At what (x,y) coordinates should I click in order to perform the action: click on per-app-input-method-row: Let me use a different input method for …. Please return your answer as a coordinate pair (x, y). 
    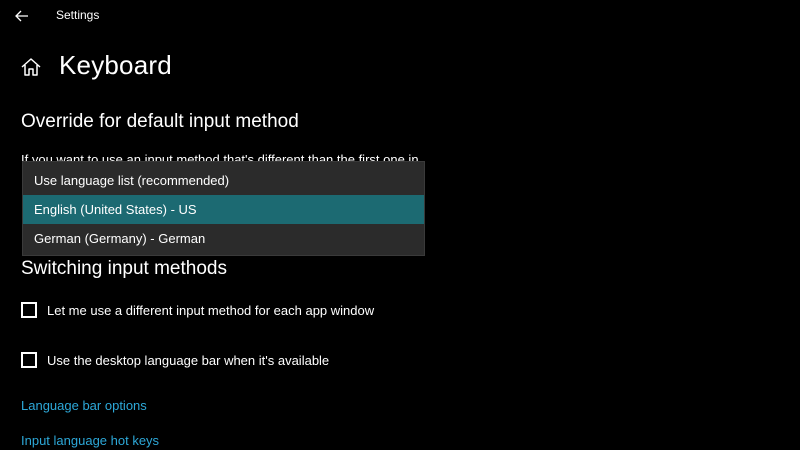
    Looking at the image, I should click on (197, 310).